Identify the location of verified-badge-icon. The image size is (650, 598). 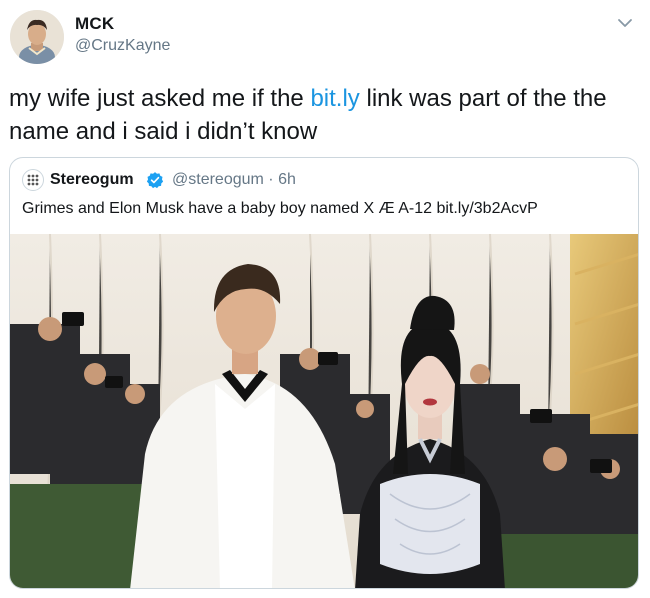
(155, 180).